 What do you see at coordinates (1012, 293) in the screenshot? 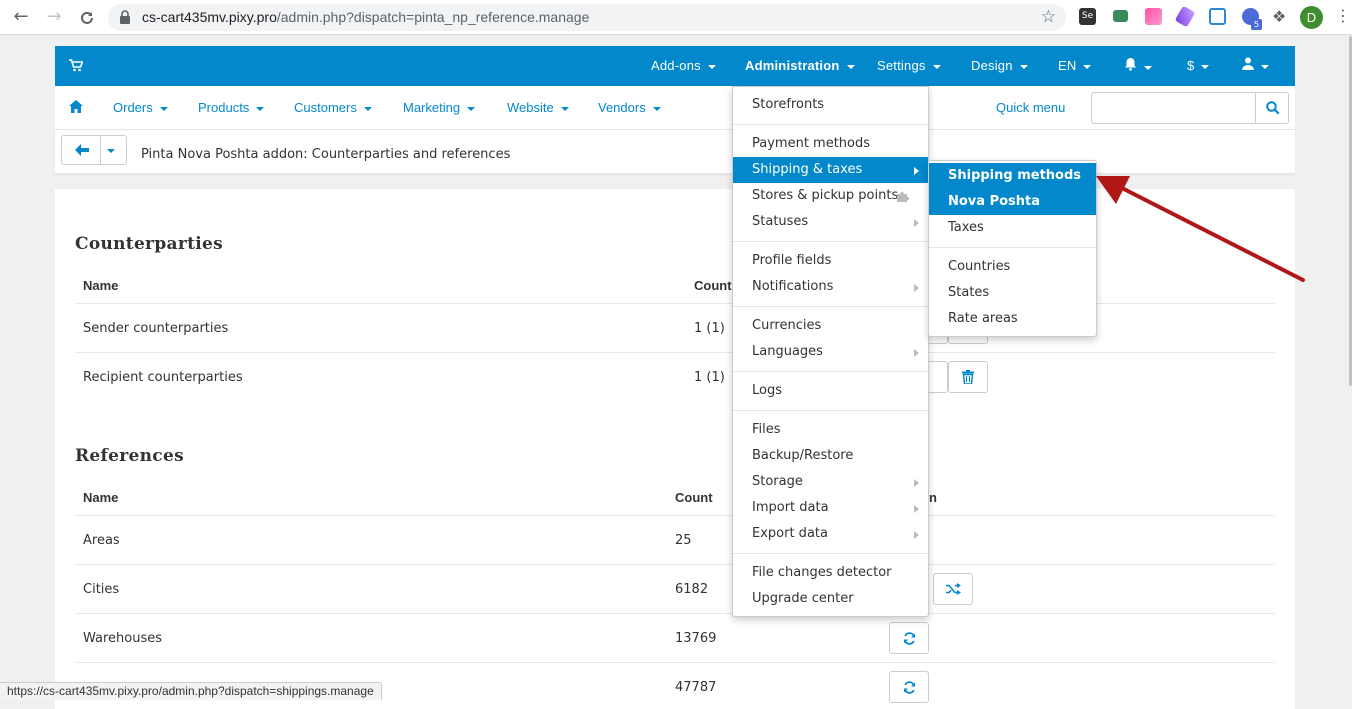
I see `submenu-item-states: States` at bounding box center [1012, 293].